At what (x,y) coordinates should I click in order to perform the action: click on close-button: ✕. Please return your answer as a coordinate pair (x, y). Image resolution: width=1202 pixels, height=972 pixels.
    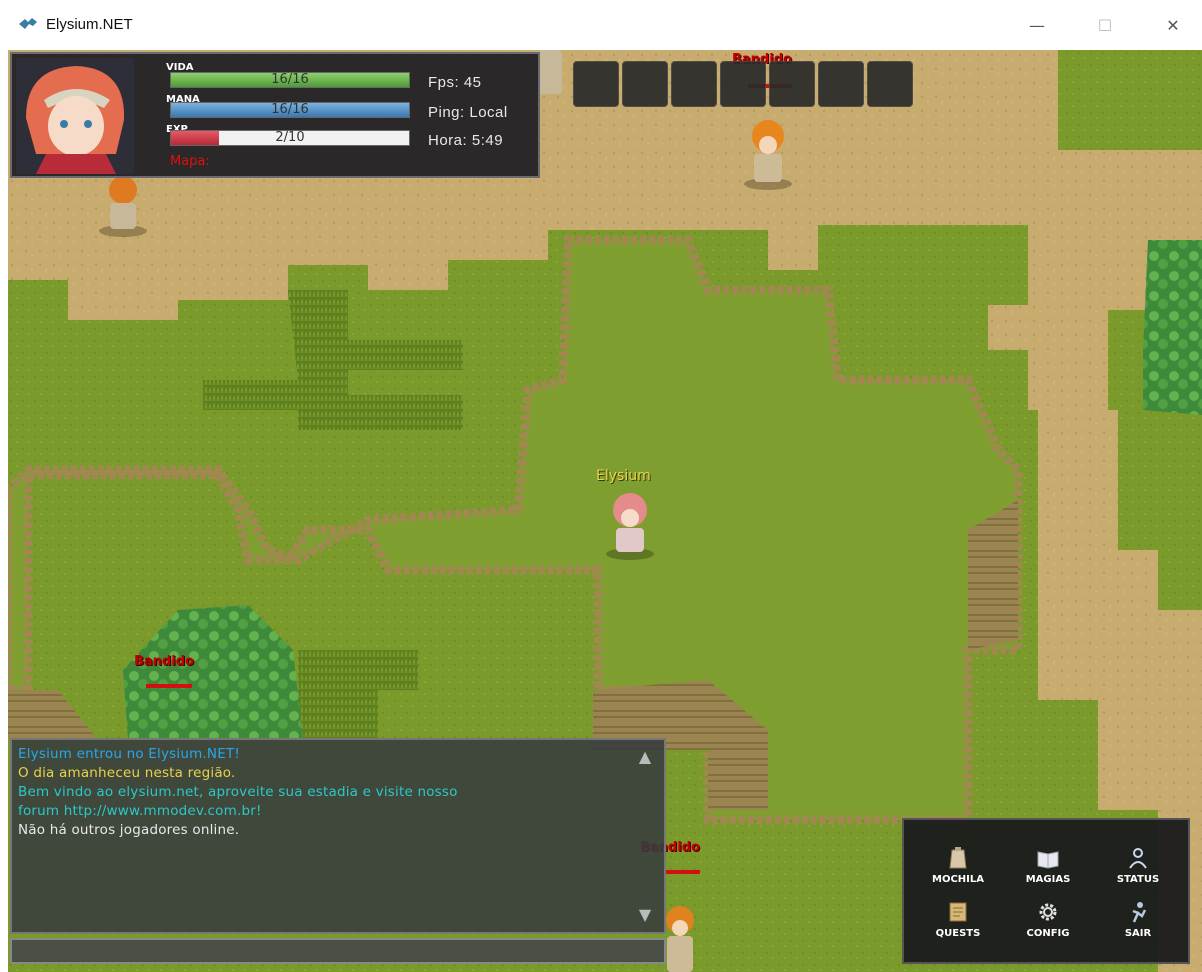
    Looking at the image, I should click on (1173, 26).